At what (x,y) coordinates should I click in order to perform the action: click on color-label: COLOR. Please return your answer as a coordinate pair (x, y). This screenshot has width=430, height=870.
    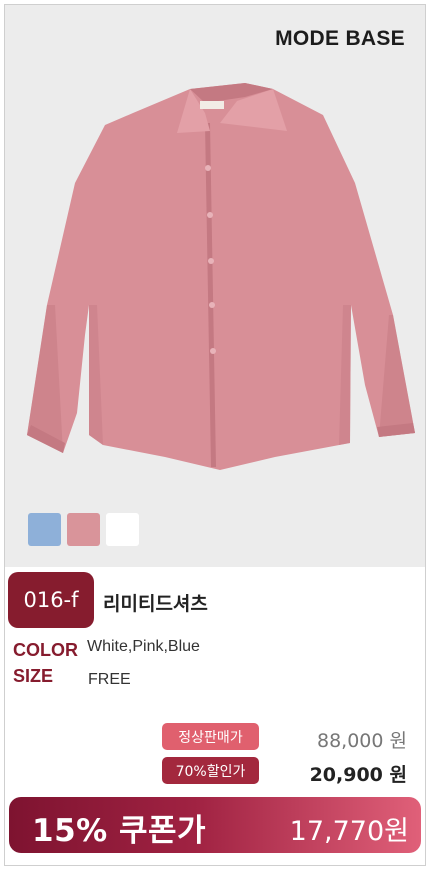
    Looking at the image, I should click on (45, 650).